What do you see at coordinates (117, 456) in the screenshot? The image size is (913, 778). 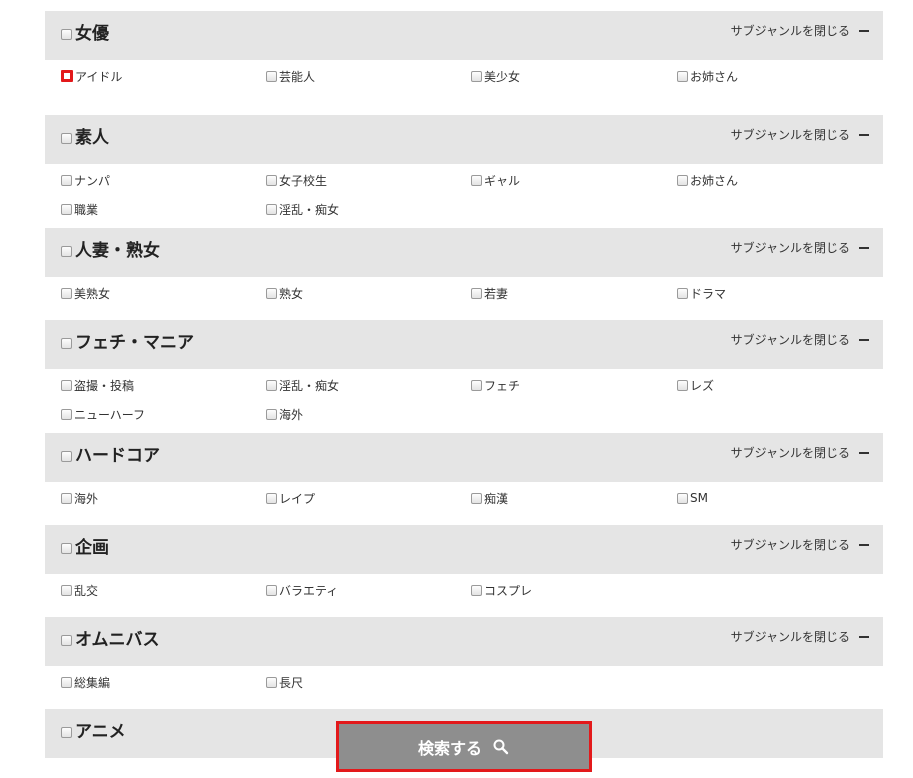 I see `category-title: ハードコア` at bounding box center [117, 456].